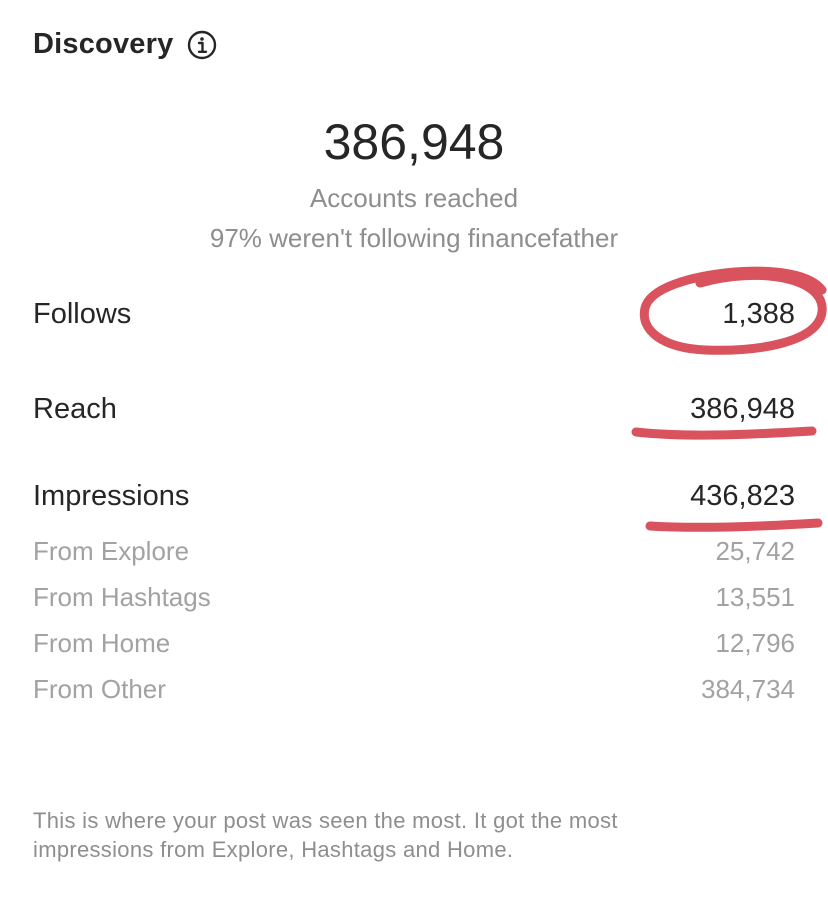  What do you see at coordinates (742, 496) in the screenshot?
I see `impressions-value: 436,823` at bounding box center [742, 496].